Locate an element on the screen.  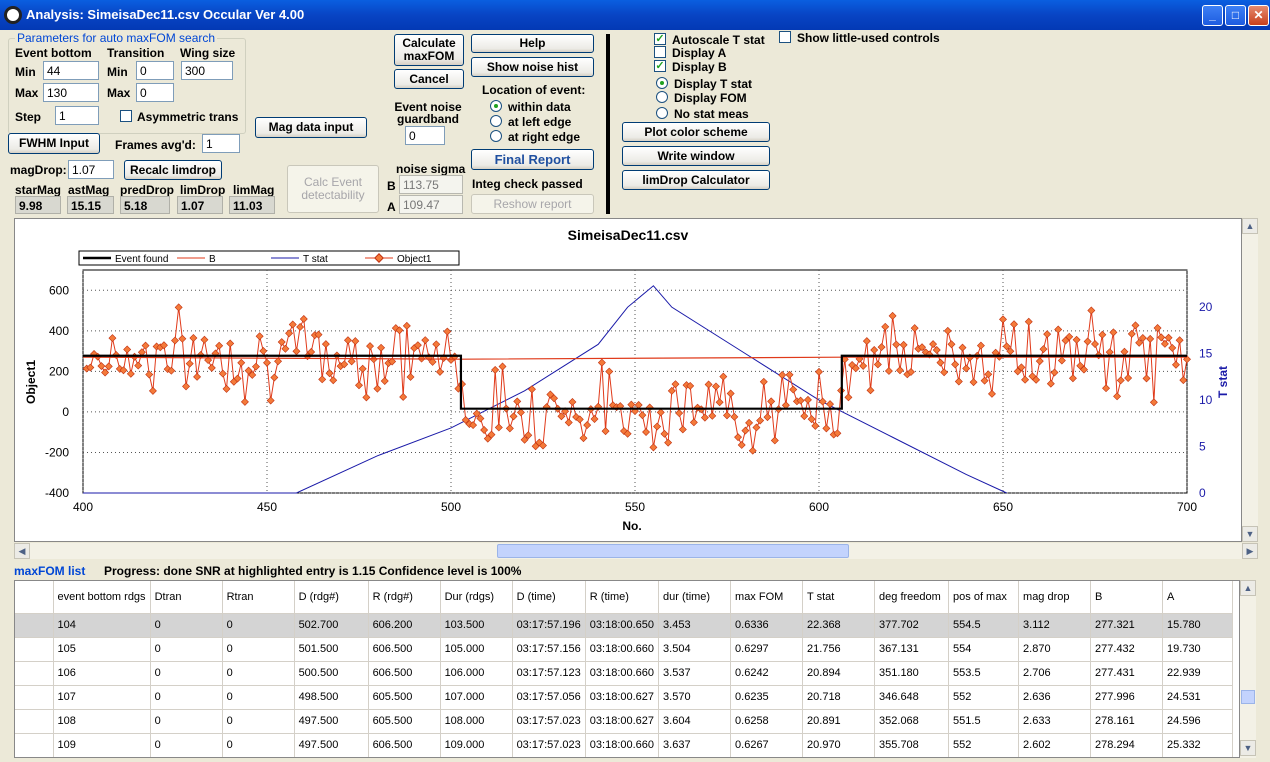
table-cell: 03:17:57.056 is located at coordinates (549, 697).